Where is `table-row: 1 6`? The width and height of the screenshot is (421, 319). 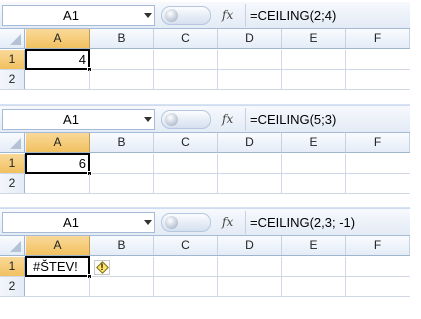 table-row: 1 6 is located at coordinates (205, 164).